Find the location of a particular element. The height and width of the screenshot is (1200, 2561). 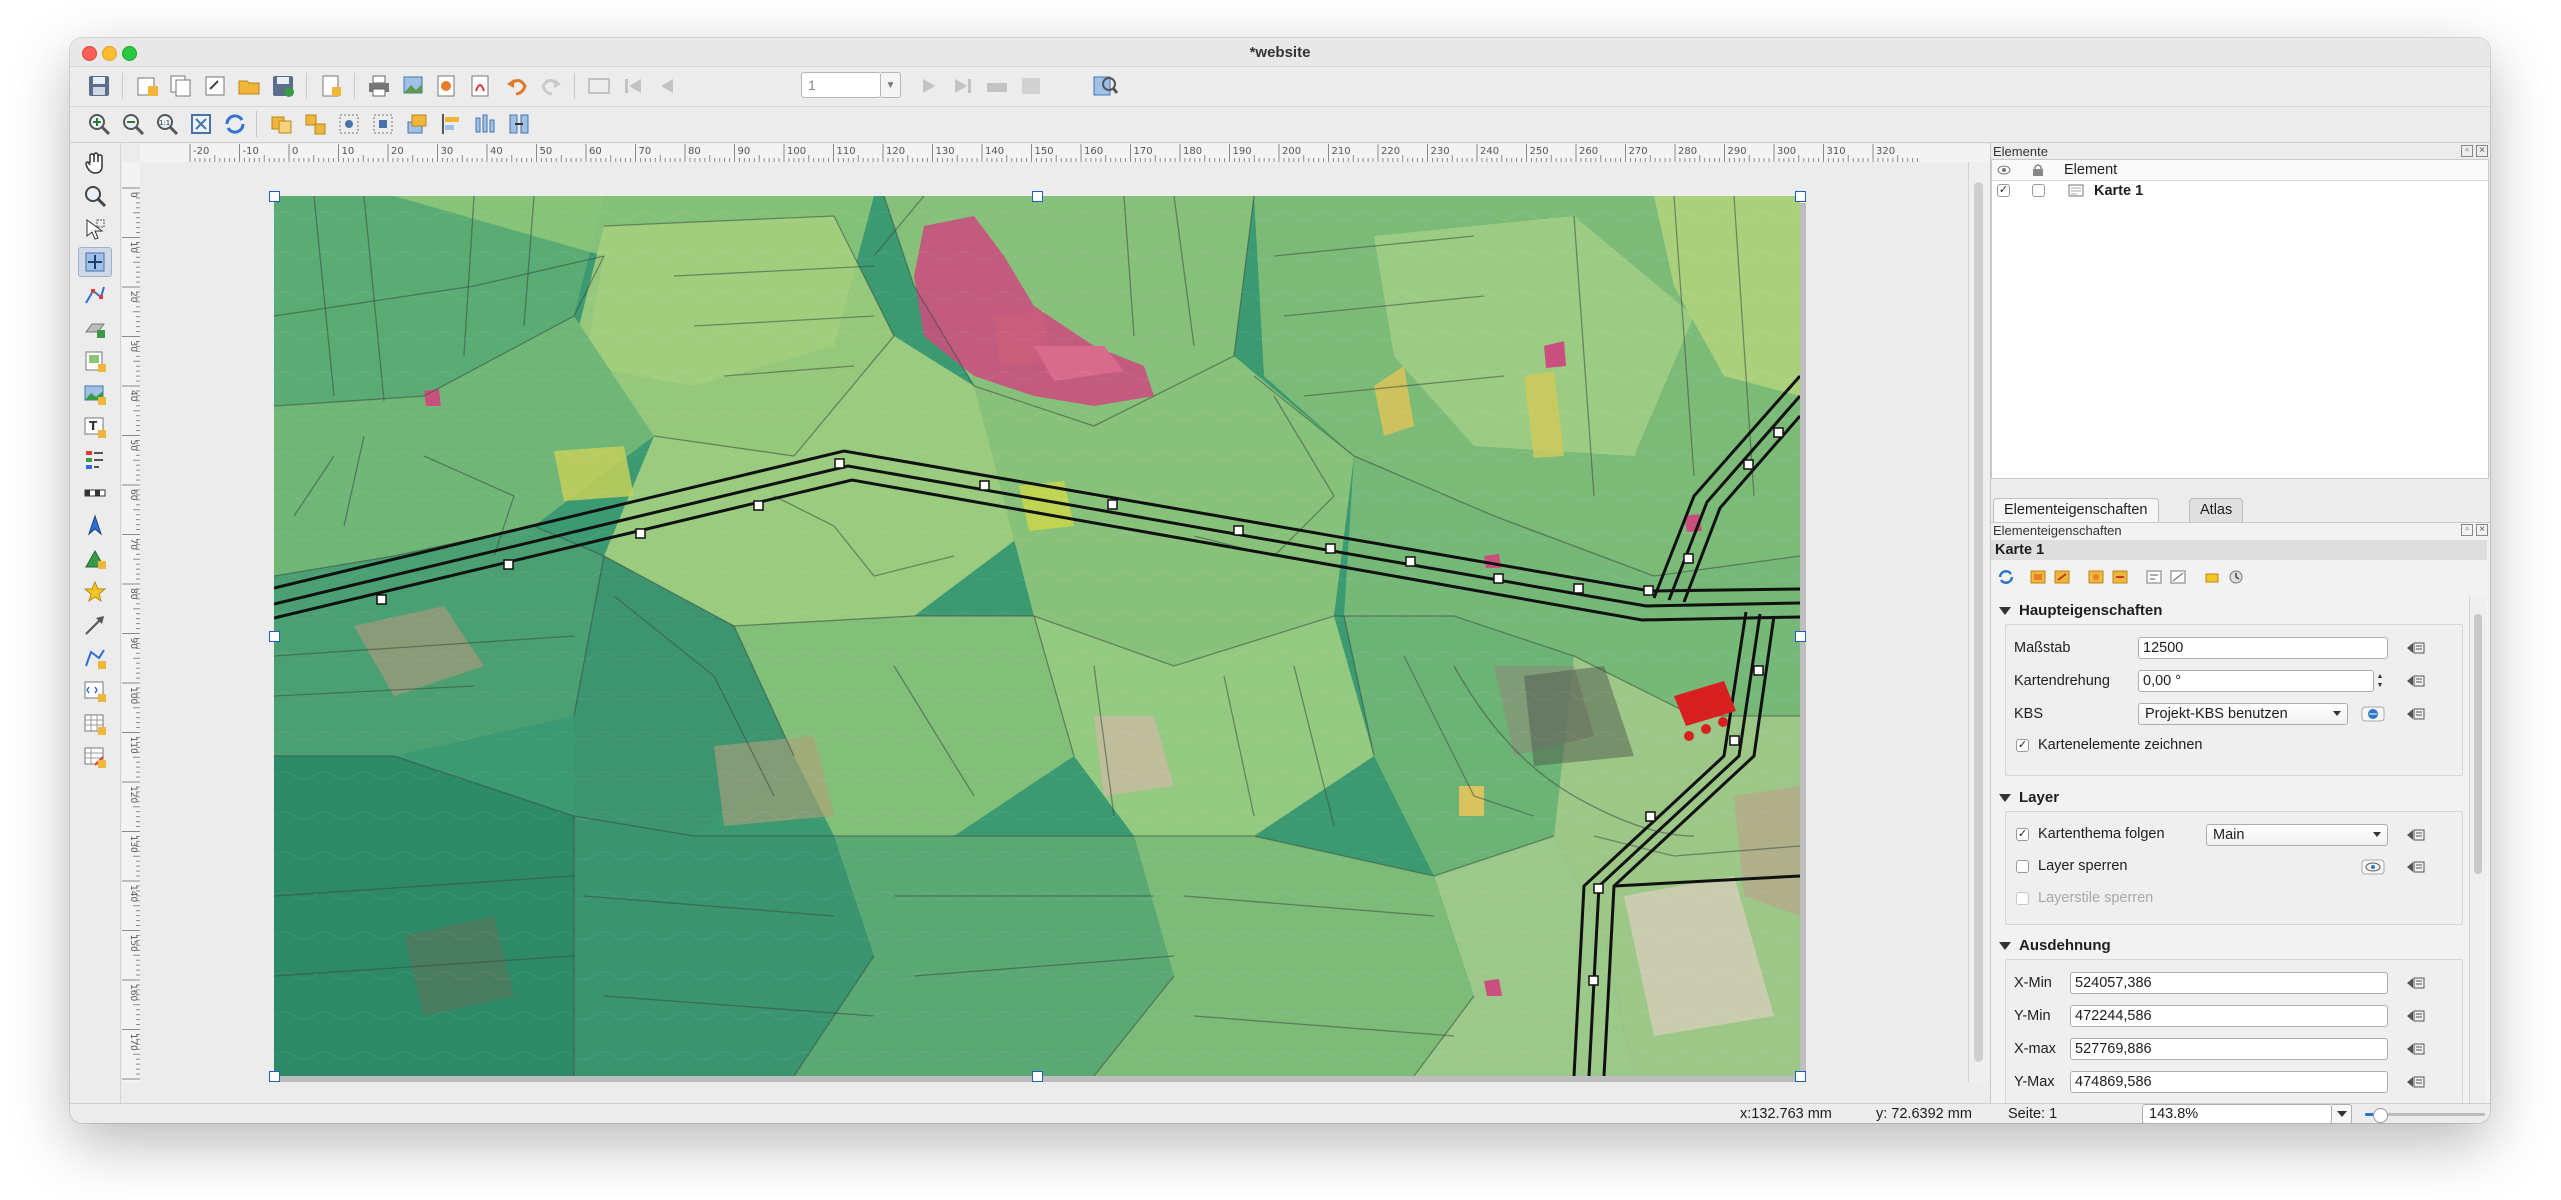

set-scale-icon is located at coordinates (2096, 577).